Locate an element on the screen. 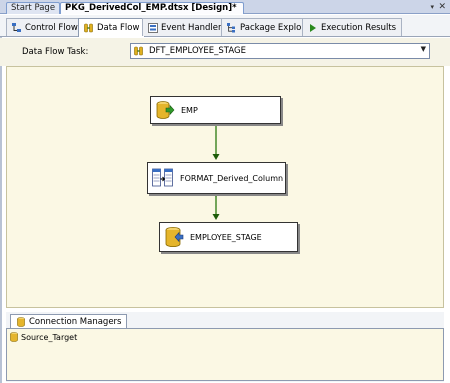 The image size is (450, 383). tab-event-handlers: Event Handlers is located at coordinates (187, 27).